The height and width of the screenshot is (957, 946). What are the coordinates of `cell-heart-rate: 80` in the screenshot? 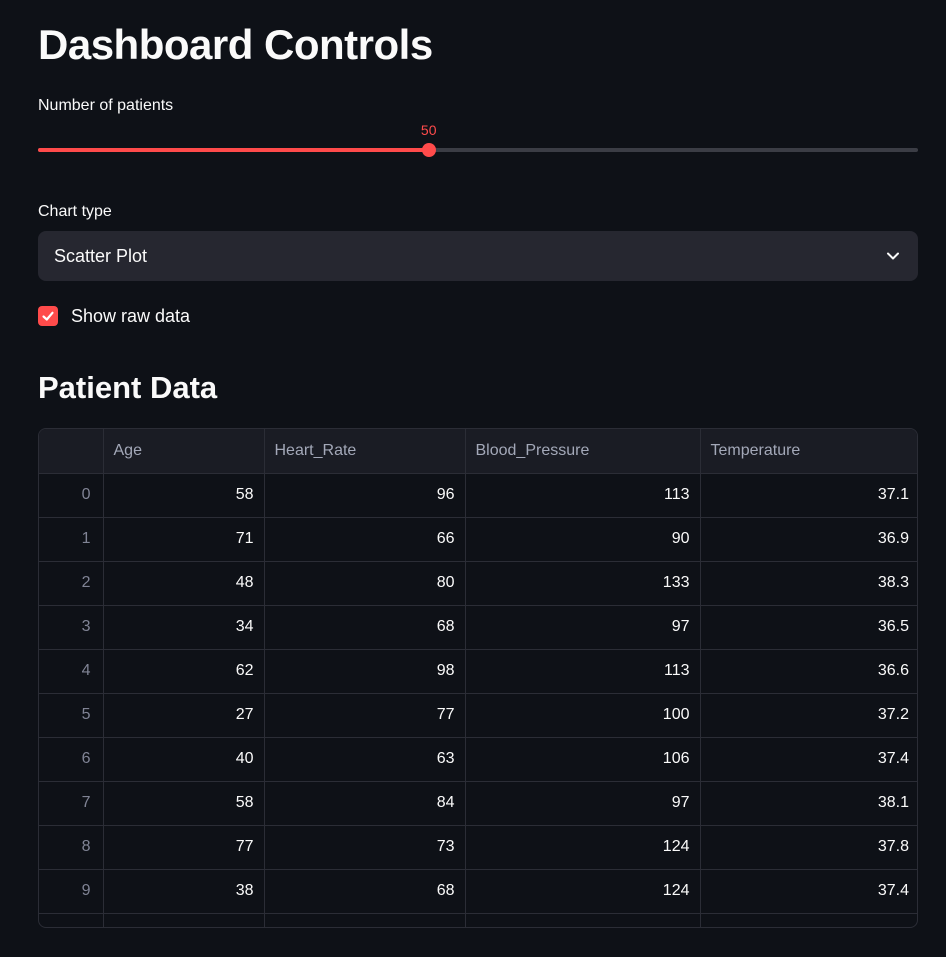 It's located at (365, 583).